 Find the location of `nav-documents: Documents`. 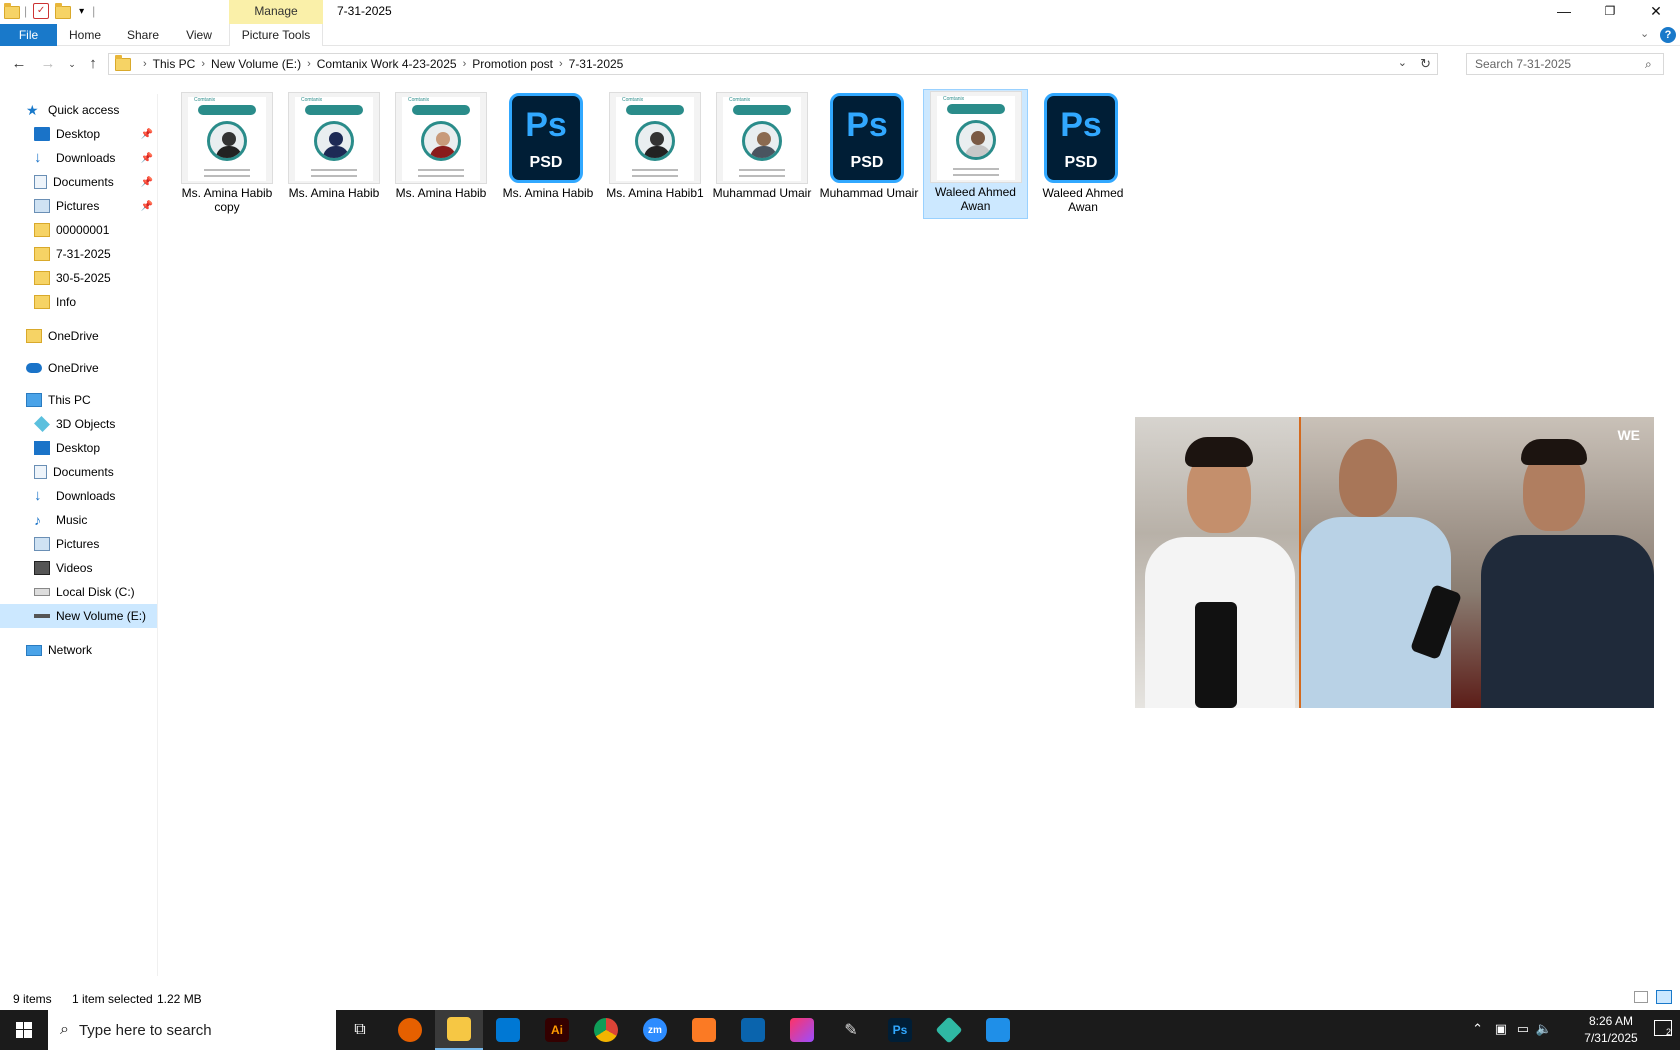

nav-documents: Documents is located at coordinates (78, 472).